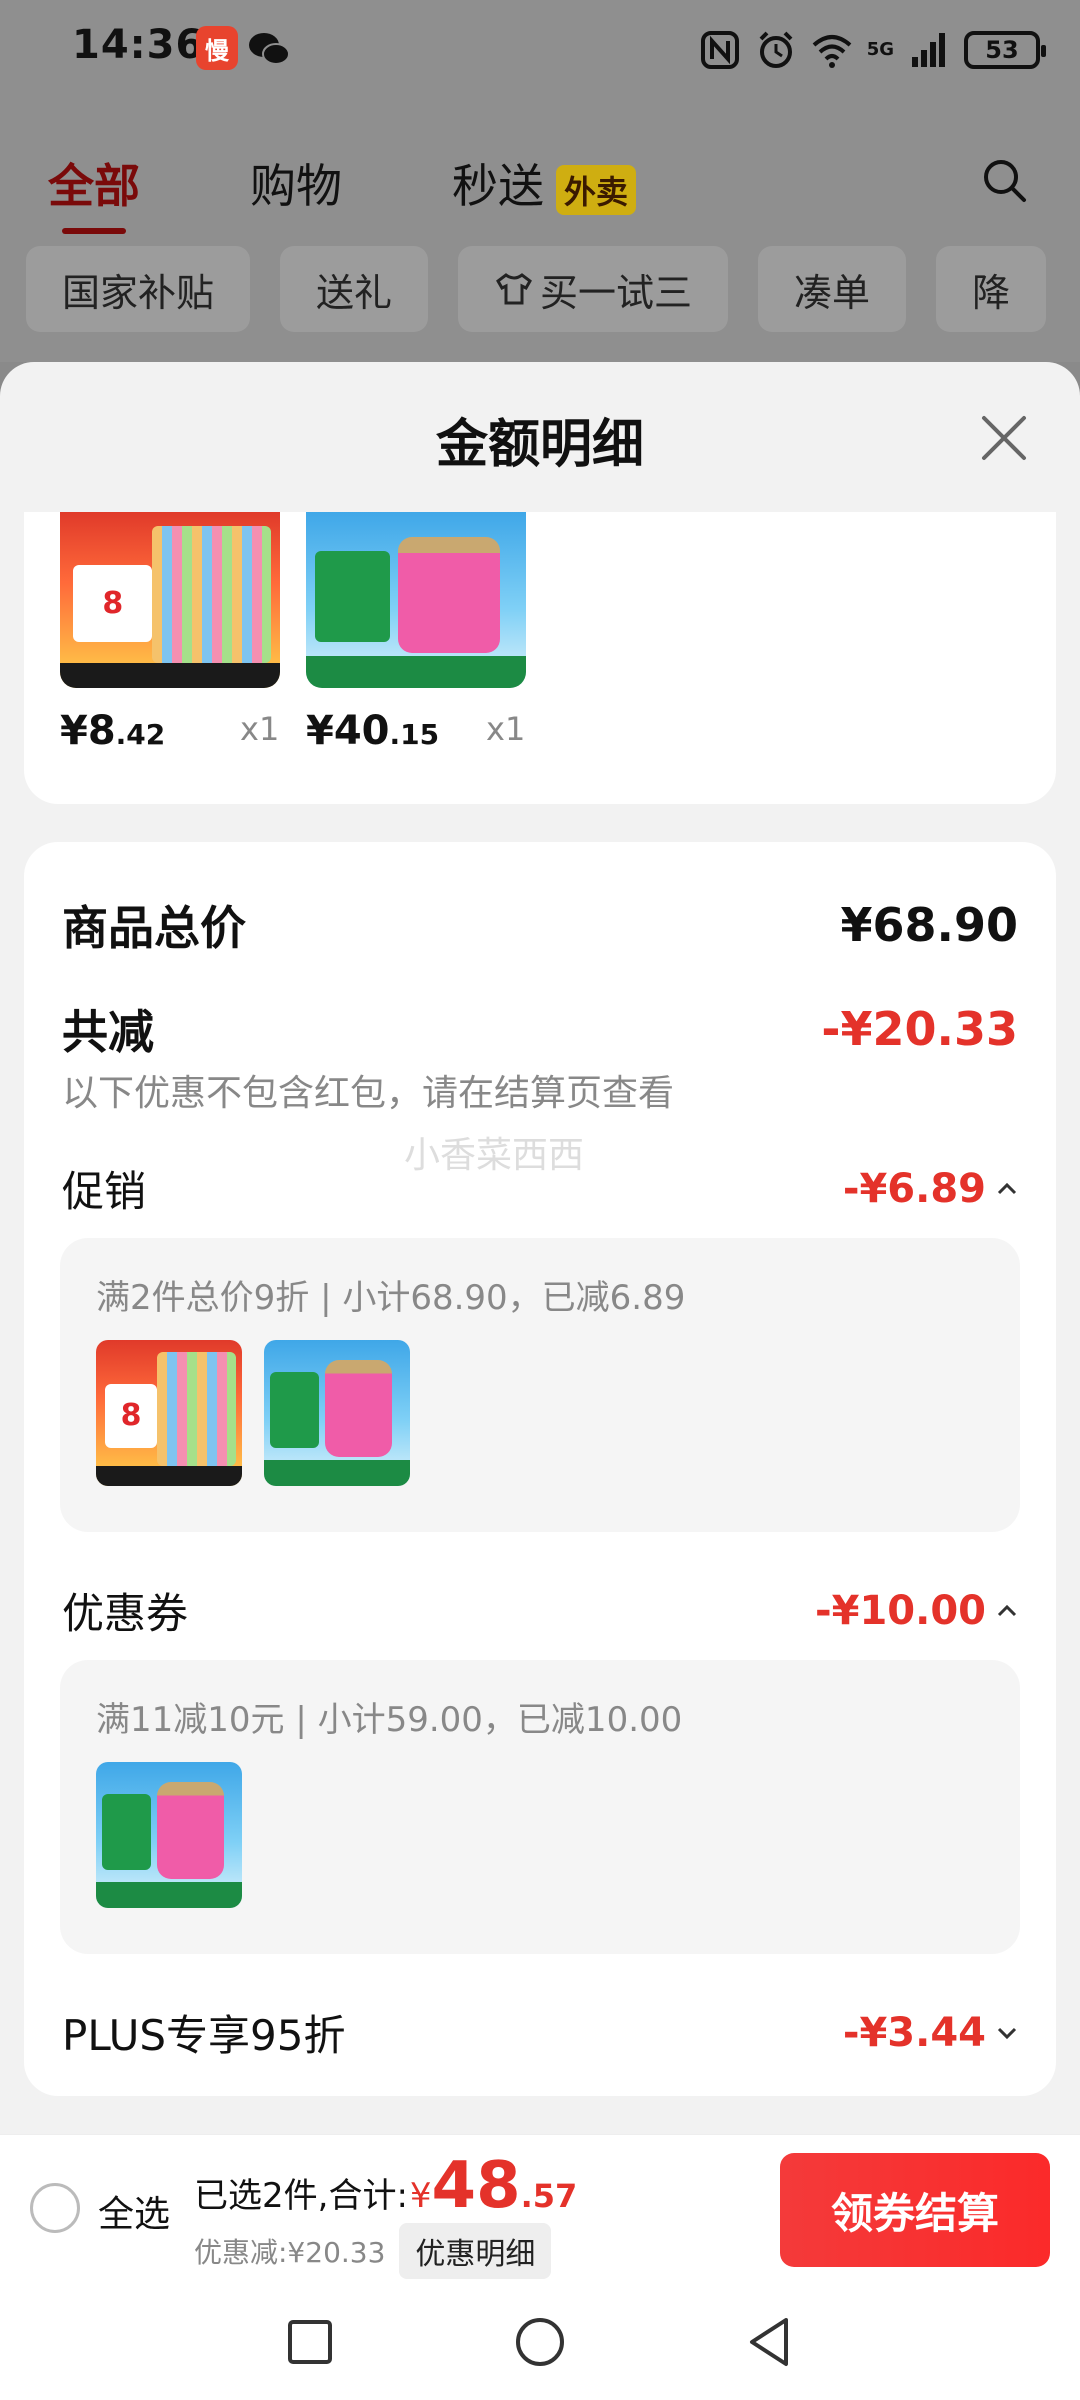 Image resolution: width=1080 pixels, height=2400 pixels. I want to click on promo-product-thumb, so click(337, 1413).